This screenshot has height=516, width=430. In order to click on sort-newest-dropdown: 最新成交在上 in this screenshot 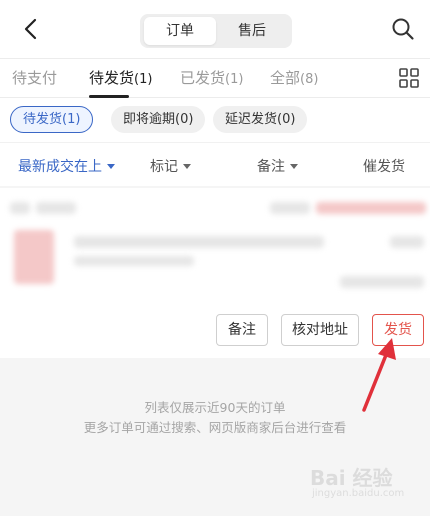, I will do `click(66, 166)`.